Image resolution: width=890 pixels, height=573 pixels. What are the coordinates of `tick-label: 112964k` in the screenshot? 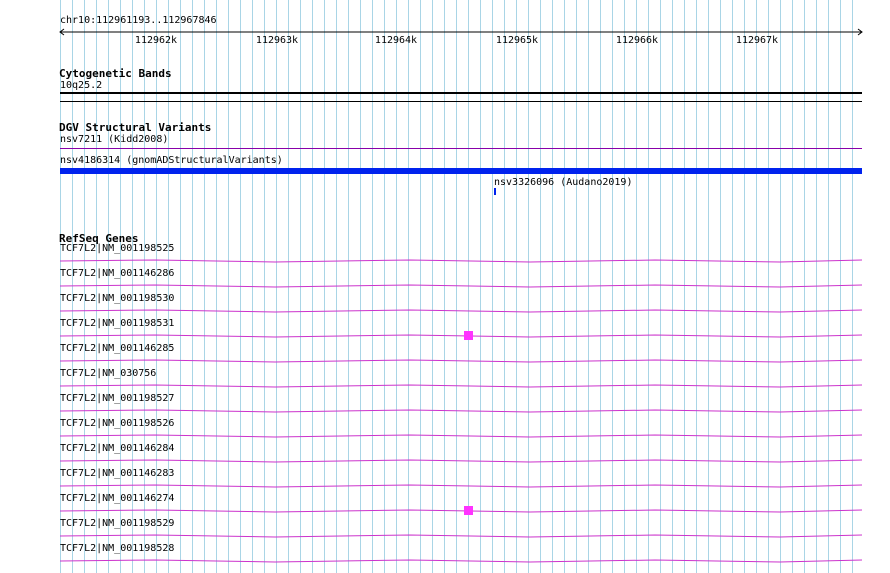 It's located at (396, 40).